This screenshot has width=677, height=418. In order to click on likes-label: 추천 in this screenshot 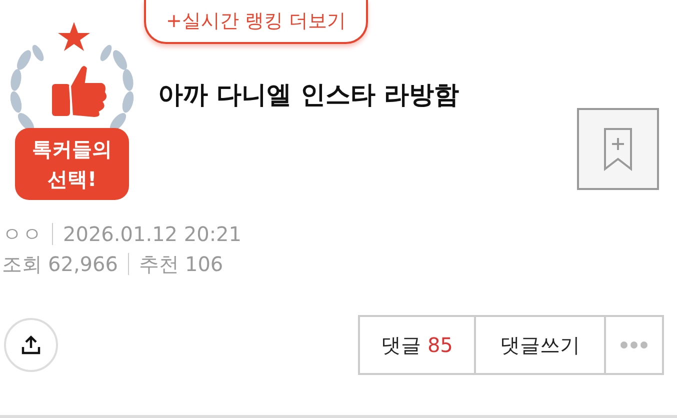, I will do `click(158, 264)`.